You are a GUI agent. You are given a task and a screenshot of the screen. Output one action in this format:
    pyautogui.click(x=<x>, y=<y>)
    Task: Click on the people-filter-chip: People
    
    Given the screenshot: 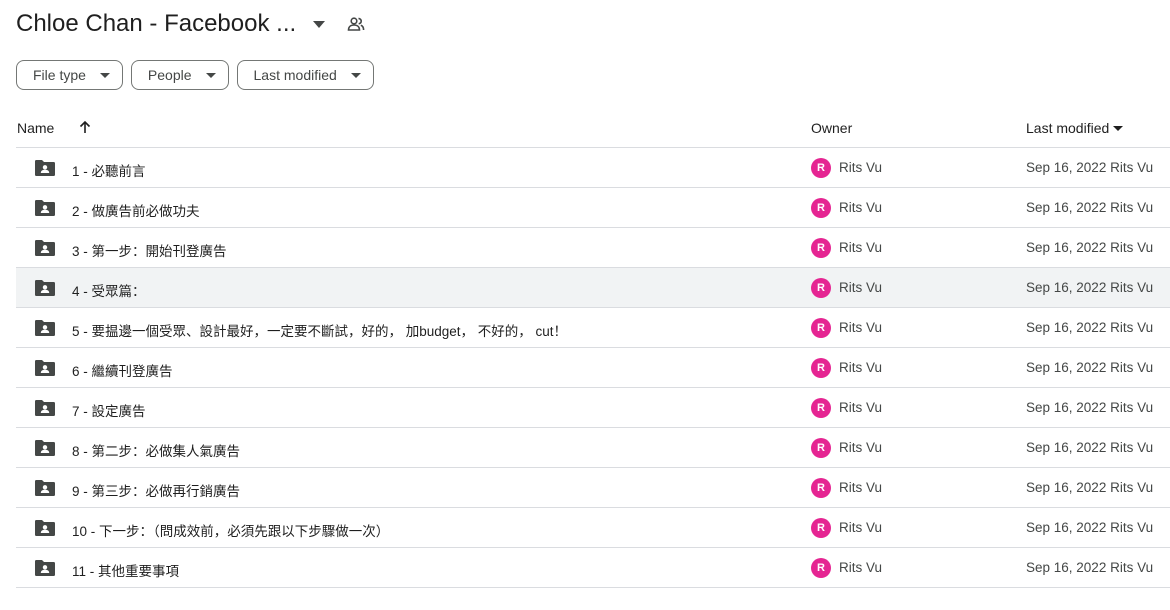 What is the action you would take?
    pyautogui.click(x=179, y=75)
    